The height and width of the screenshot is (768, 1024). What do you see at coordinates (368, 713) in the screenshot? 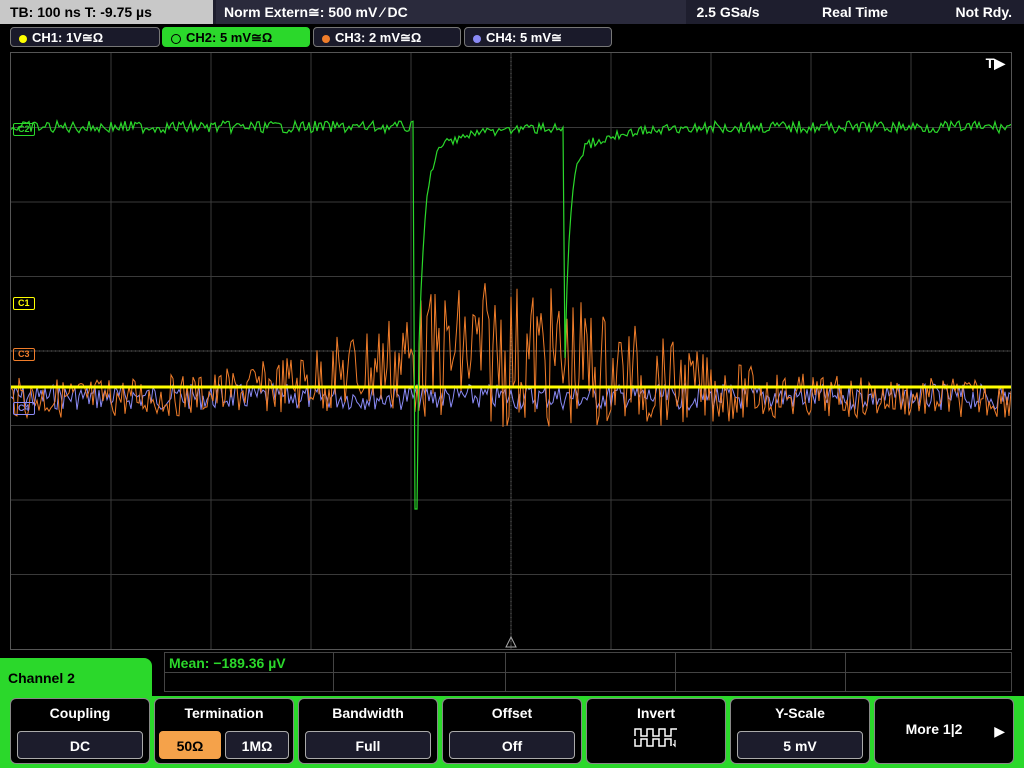
I see `bandwidth-title: Bandwidth` at bounding box center [368, 713].